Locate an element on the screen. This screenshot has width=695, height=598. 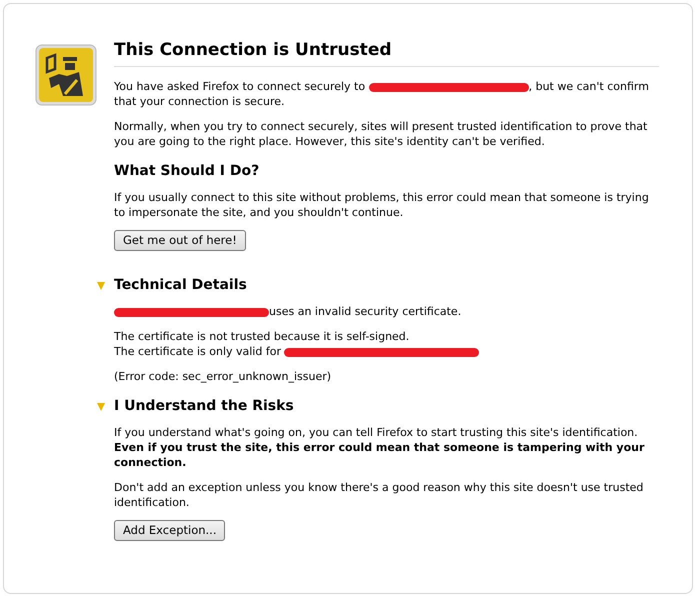
escape-button: Get me out of here! is located at coordinates (180, 241).